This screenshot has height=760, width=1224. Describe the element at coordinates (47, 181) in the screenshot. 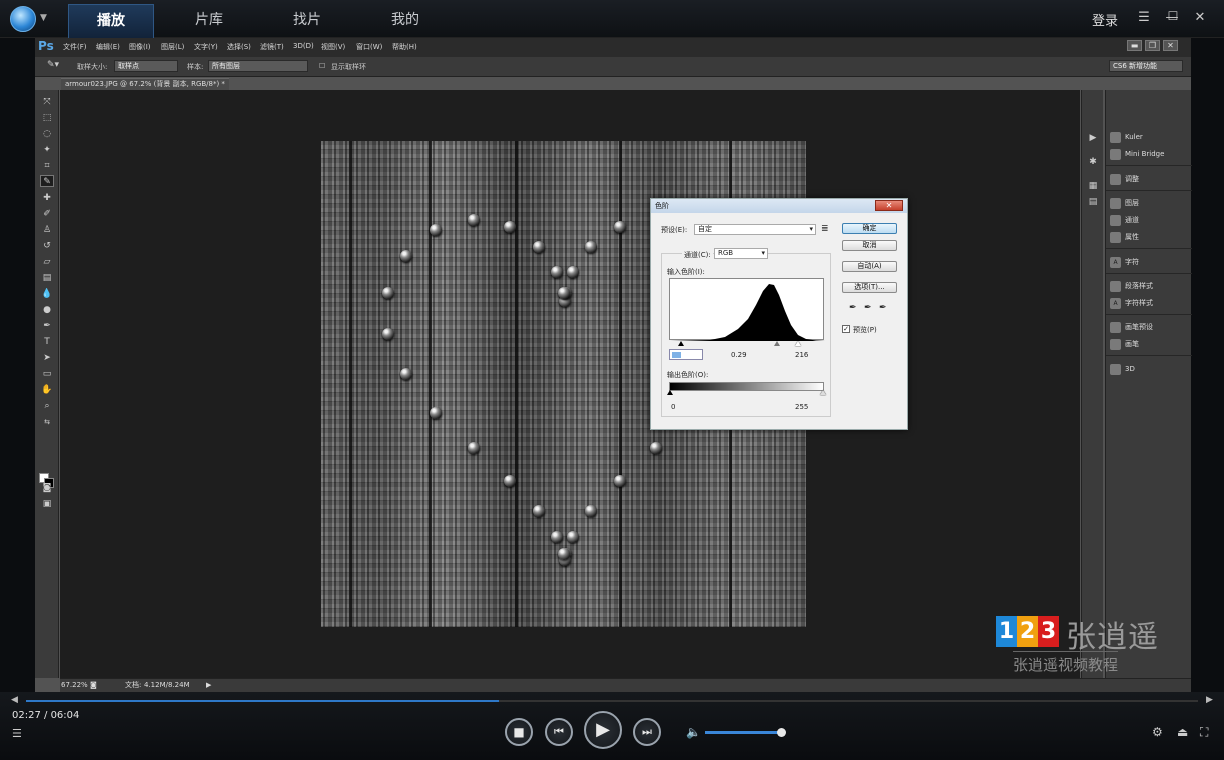

I see `eyedropper-tool-icon: ✎` at that location.